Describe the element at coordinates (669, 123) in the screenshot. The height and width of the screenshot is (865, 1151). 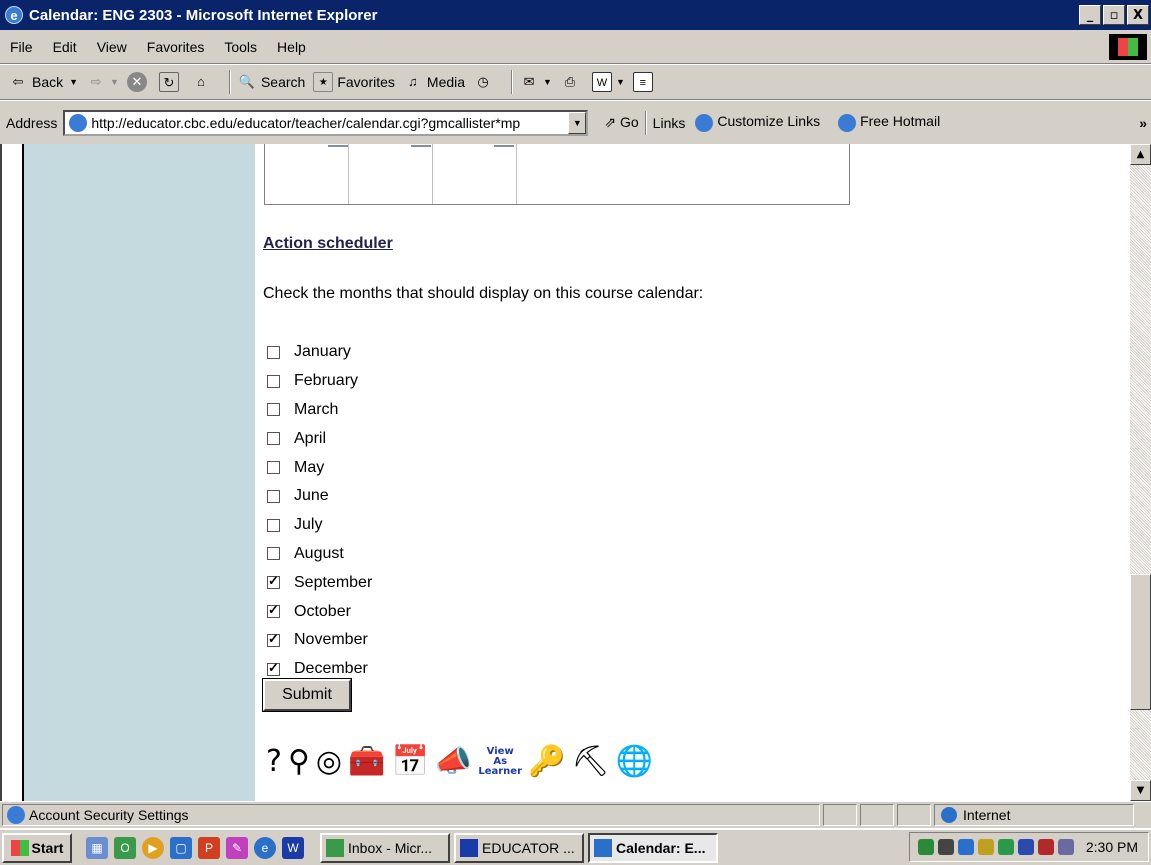
I see `links-label: Links` at that location.